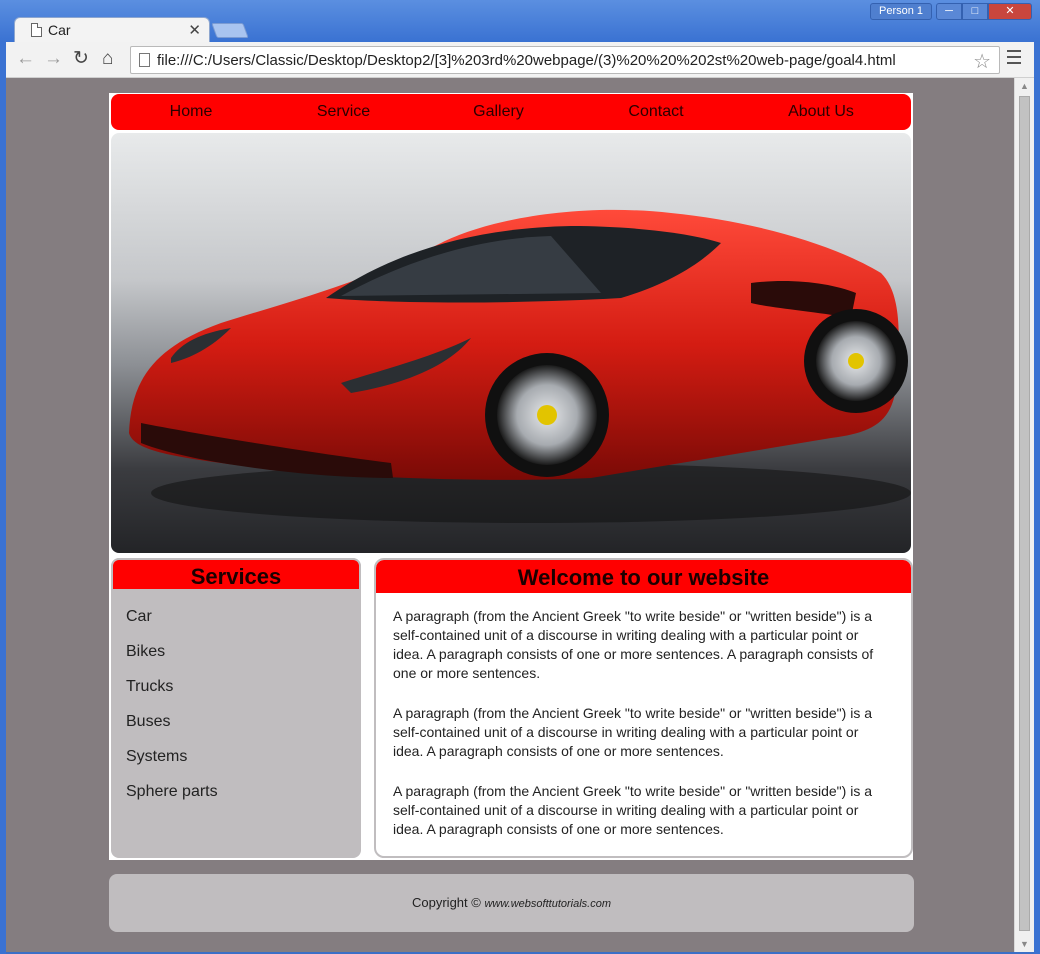 Image resolution: width=1040 pixels, height=954 pixels. I want to click on profile-button: Person 1, so click(901, 11).